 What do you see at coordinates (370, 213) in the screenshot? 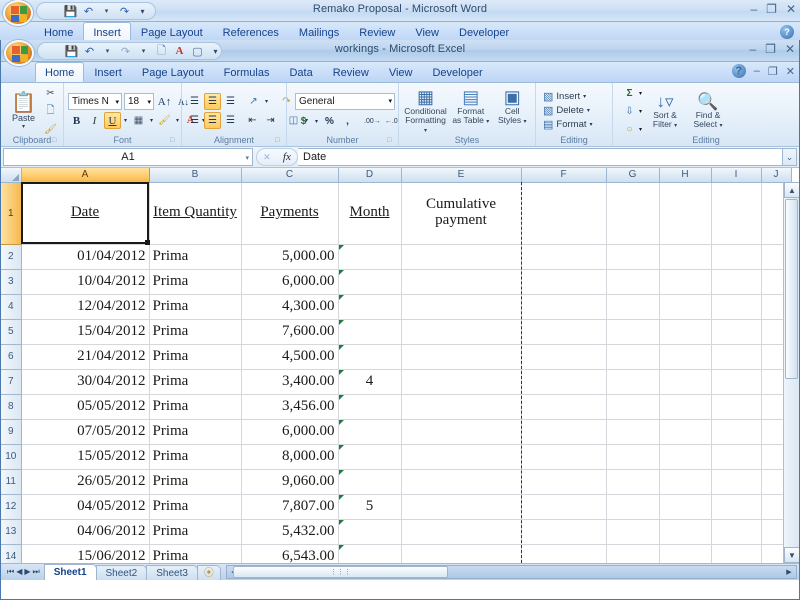
I see `cell-d1: Month` at bounding box center [370, 213].